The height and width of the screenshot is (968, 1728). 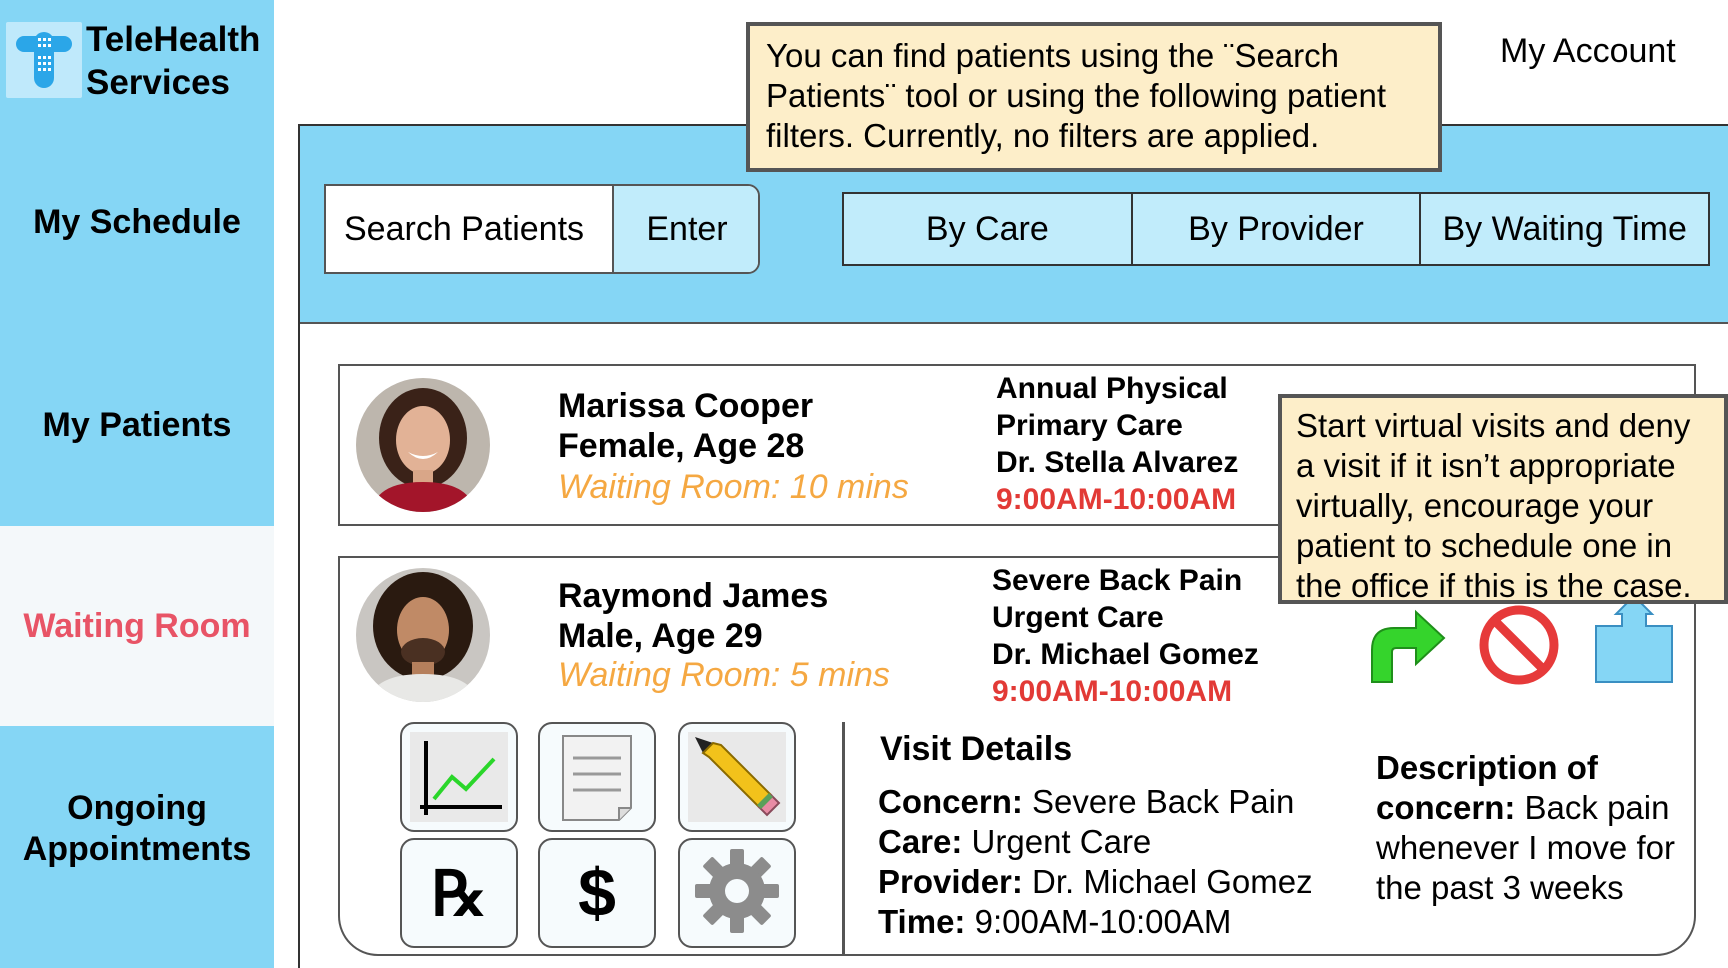 What do you see at coordinates (976, 749) in the screenshot?
I see `visit-details-title: Visit Details` at bounding box center [976, 749].